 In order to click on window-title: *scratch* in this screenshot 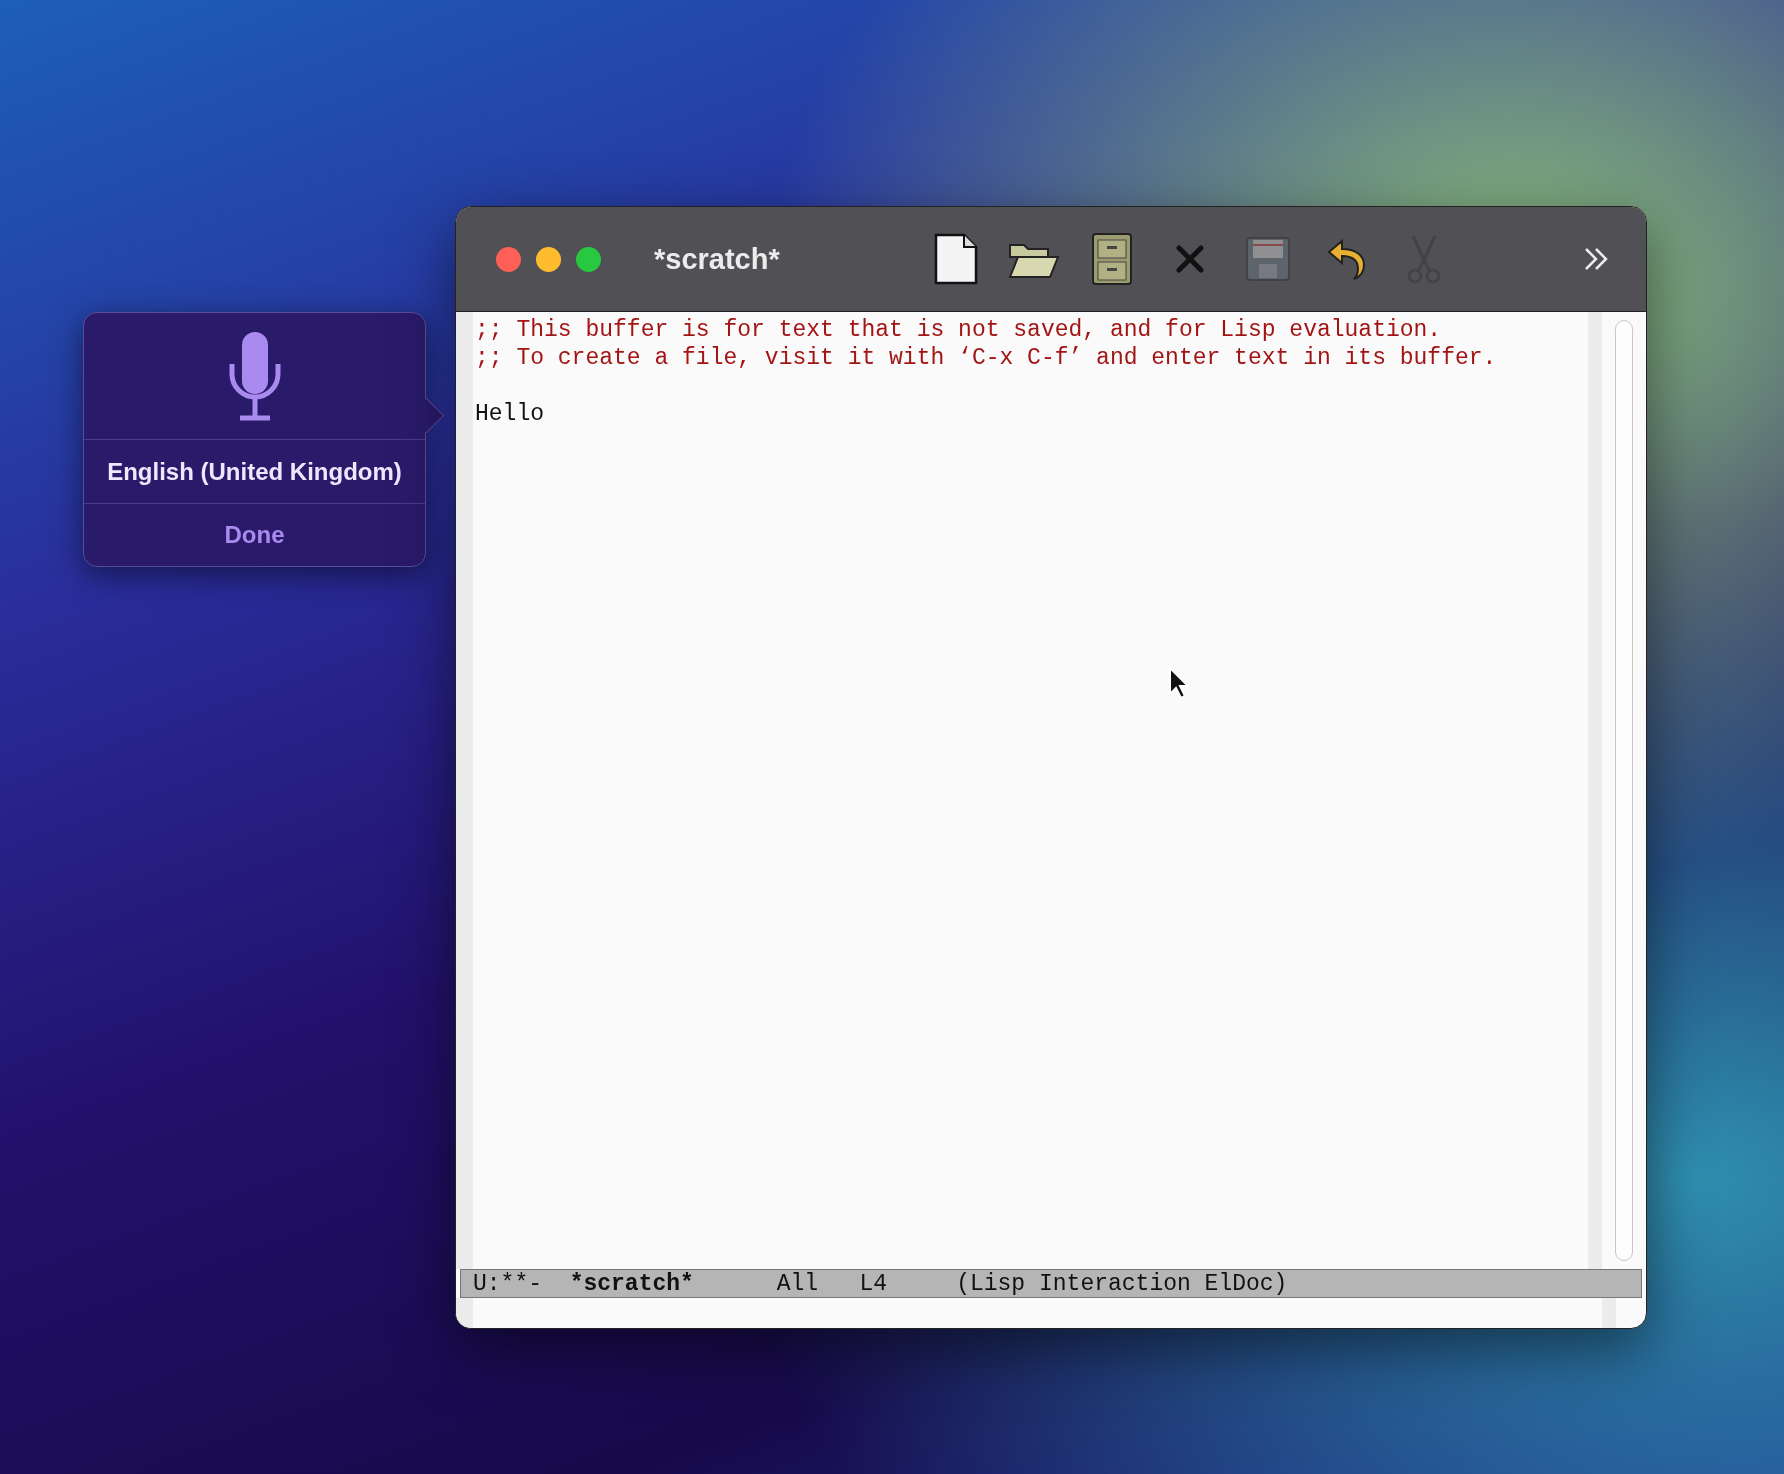, I will do `click(717, 259)`.